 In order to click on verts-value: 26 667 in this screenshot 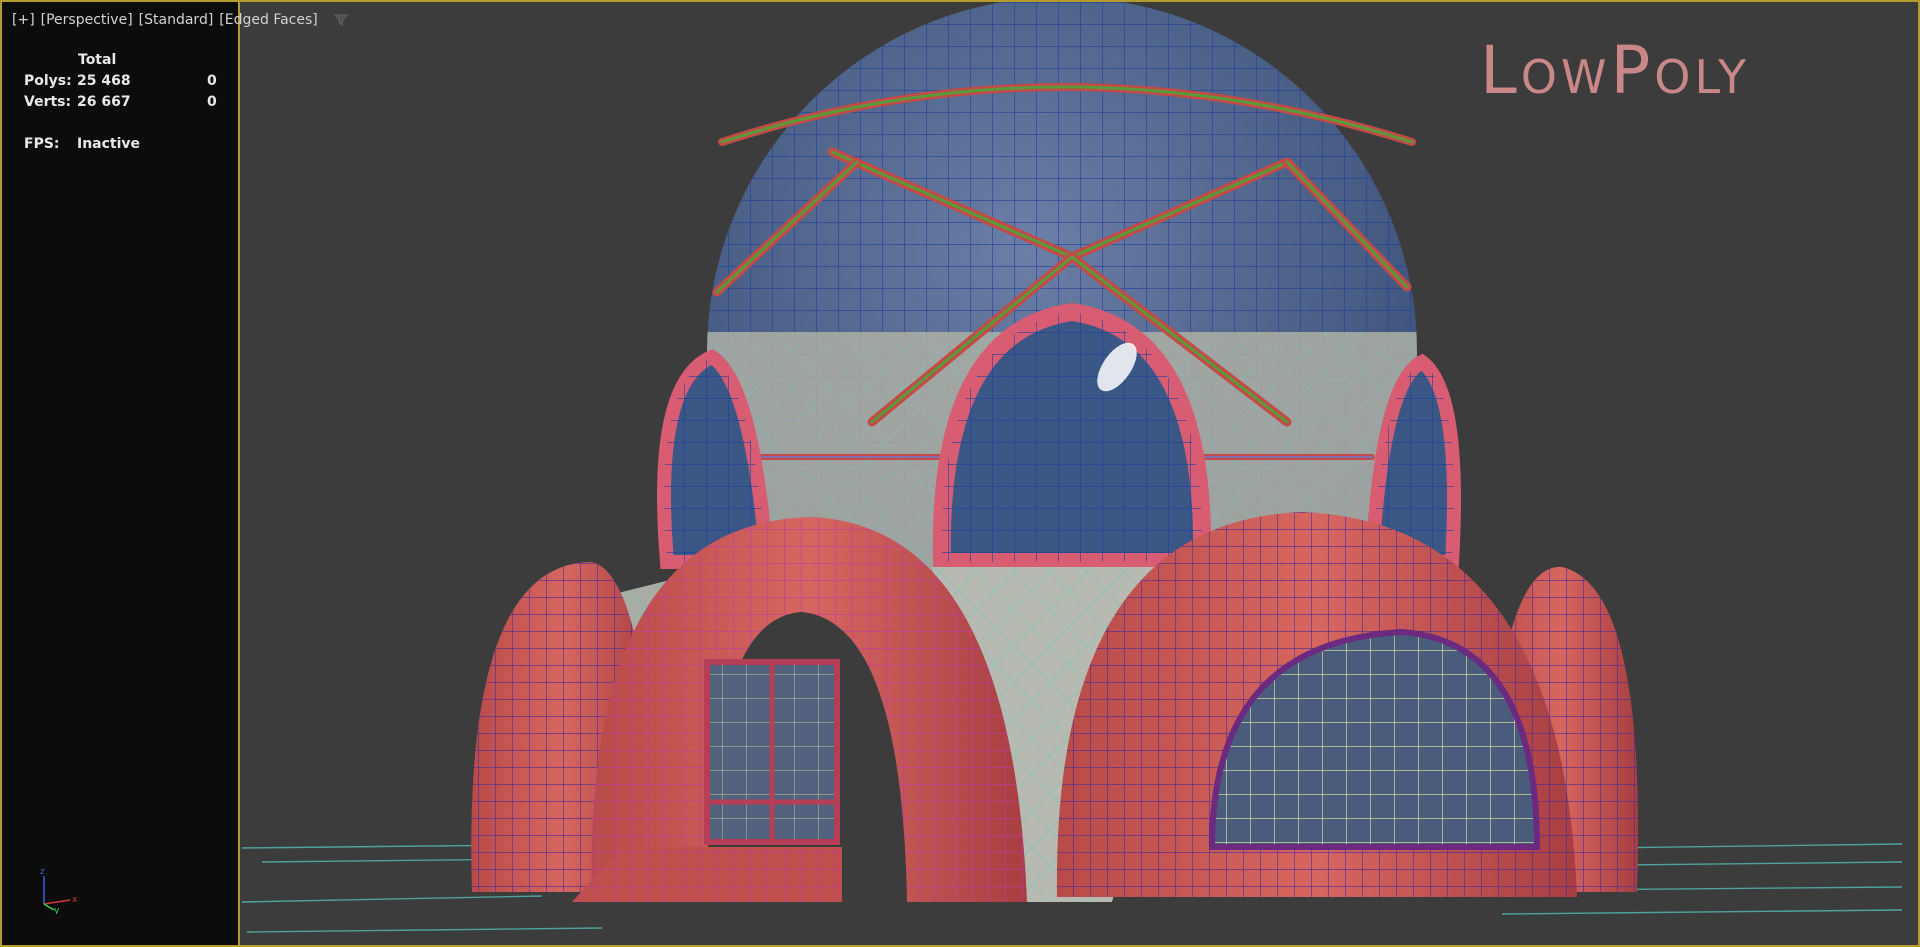, I will do `click(104, 102)`.